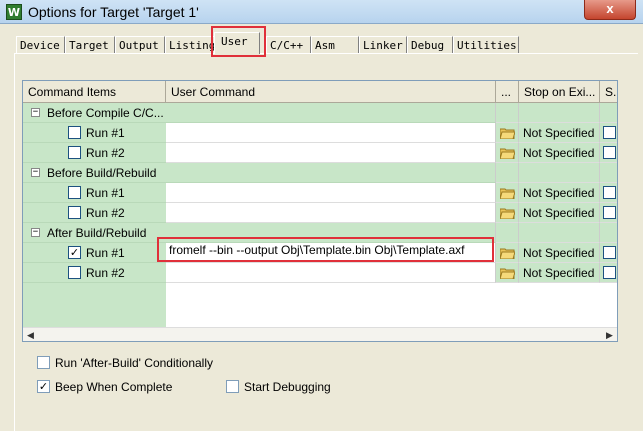 The height and width of the screenshot is (431, 643). I want to click on app-icon: W, so click(14, 12).